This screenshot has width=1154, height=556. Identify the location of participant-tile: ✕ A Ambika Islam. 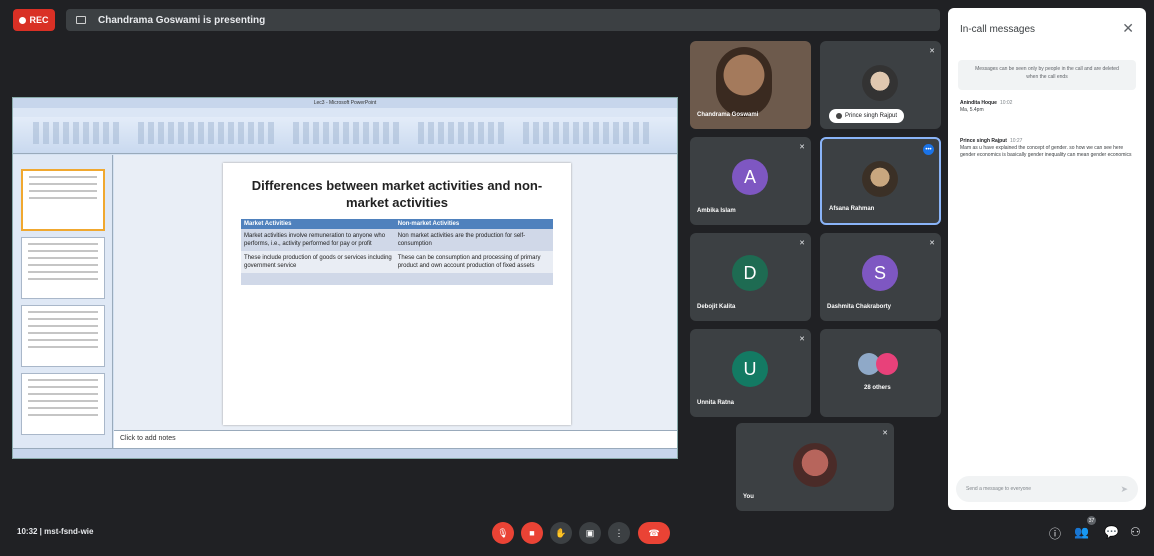
(750, 181).